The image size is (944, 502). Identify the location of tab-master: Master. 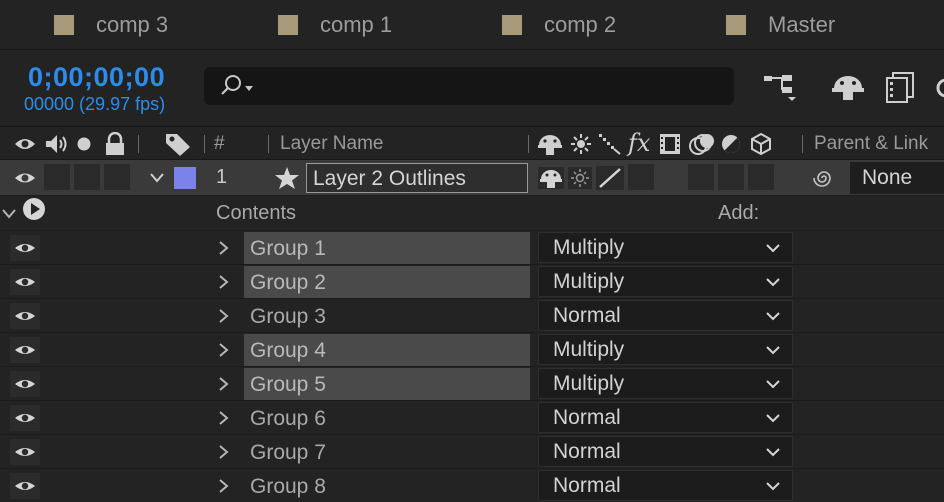
(780, 25).